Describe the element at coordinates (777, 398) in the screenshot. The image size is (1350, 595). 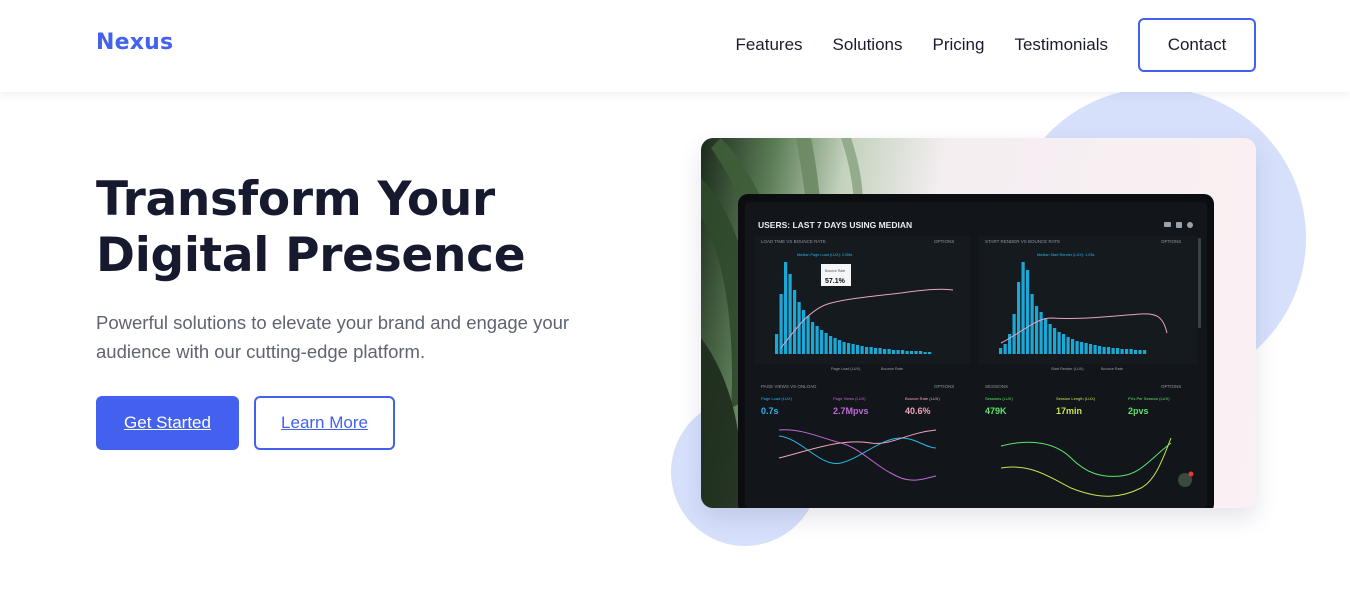
I see `metric-label: Page Load (LUX)` at that location.